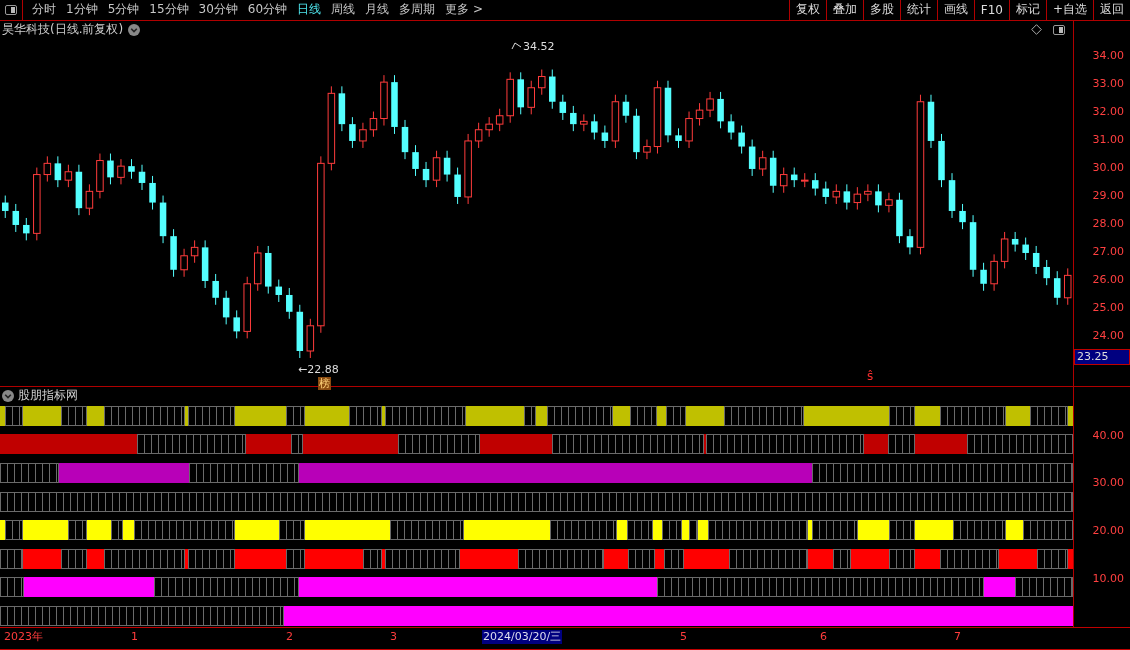 This screenshot has width=1130, height=650. I want to click on toolbar-button: 标记, so click(1027, 10).